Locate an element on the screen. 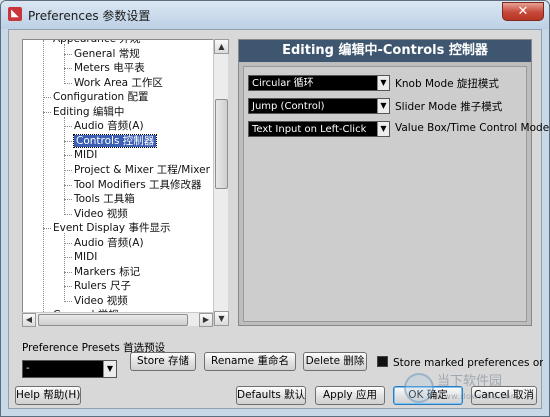  tree-item-label: Appearance 外观 is located at coordinates (97, 42).